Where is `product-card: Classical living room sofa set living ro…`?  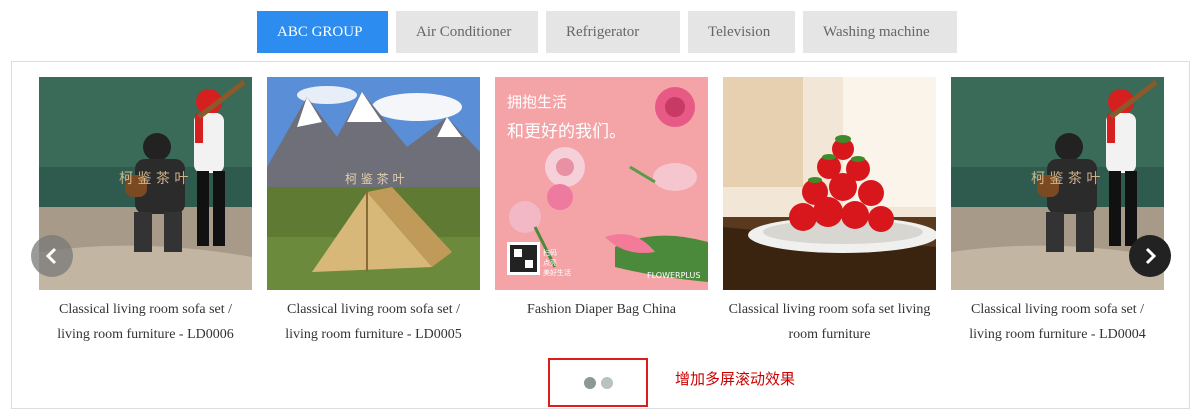 product-card: Classical living room sofa set living ro… is located at coordinates (829, 212).